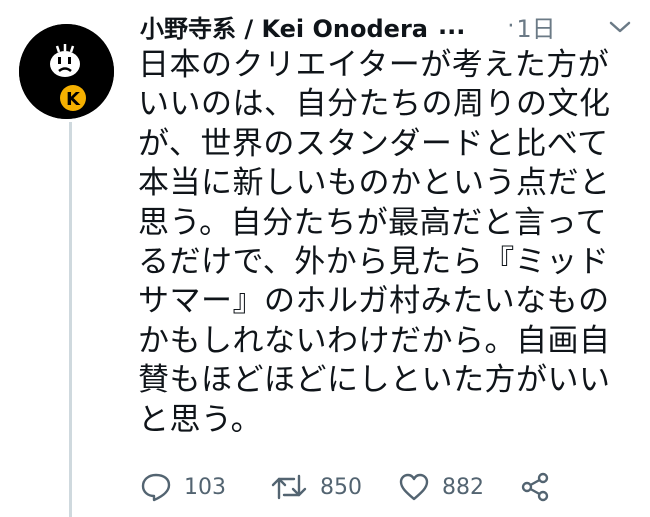 Image resolution: width=650 pixels, height=517 pixels. I want to click on chevron-down-icon, so click(620, 27).